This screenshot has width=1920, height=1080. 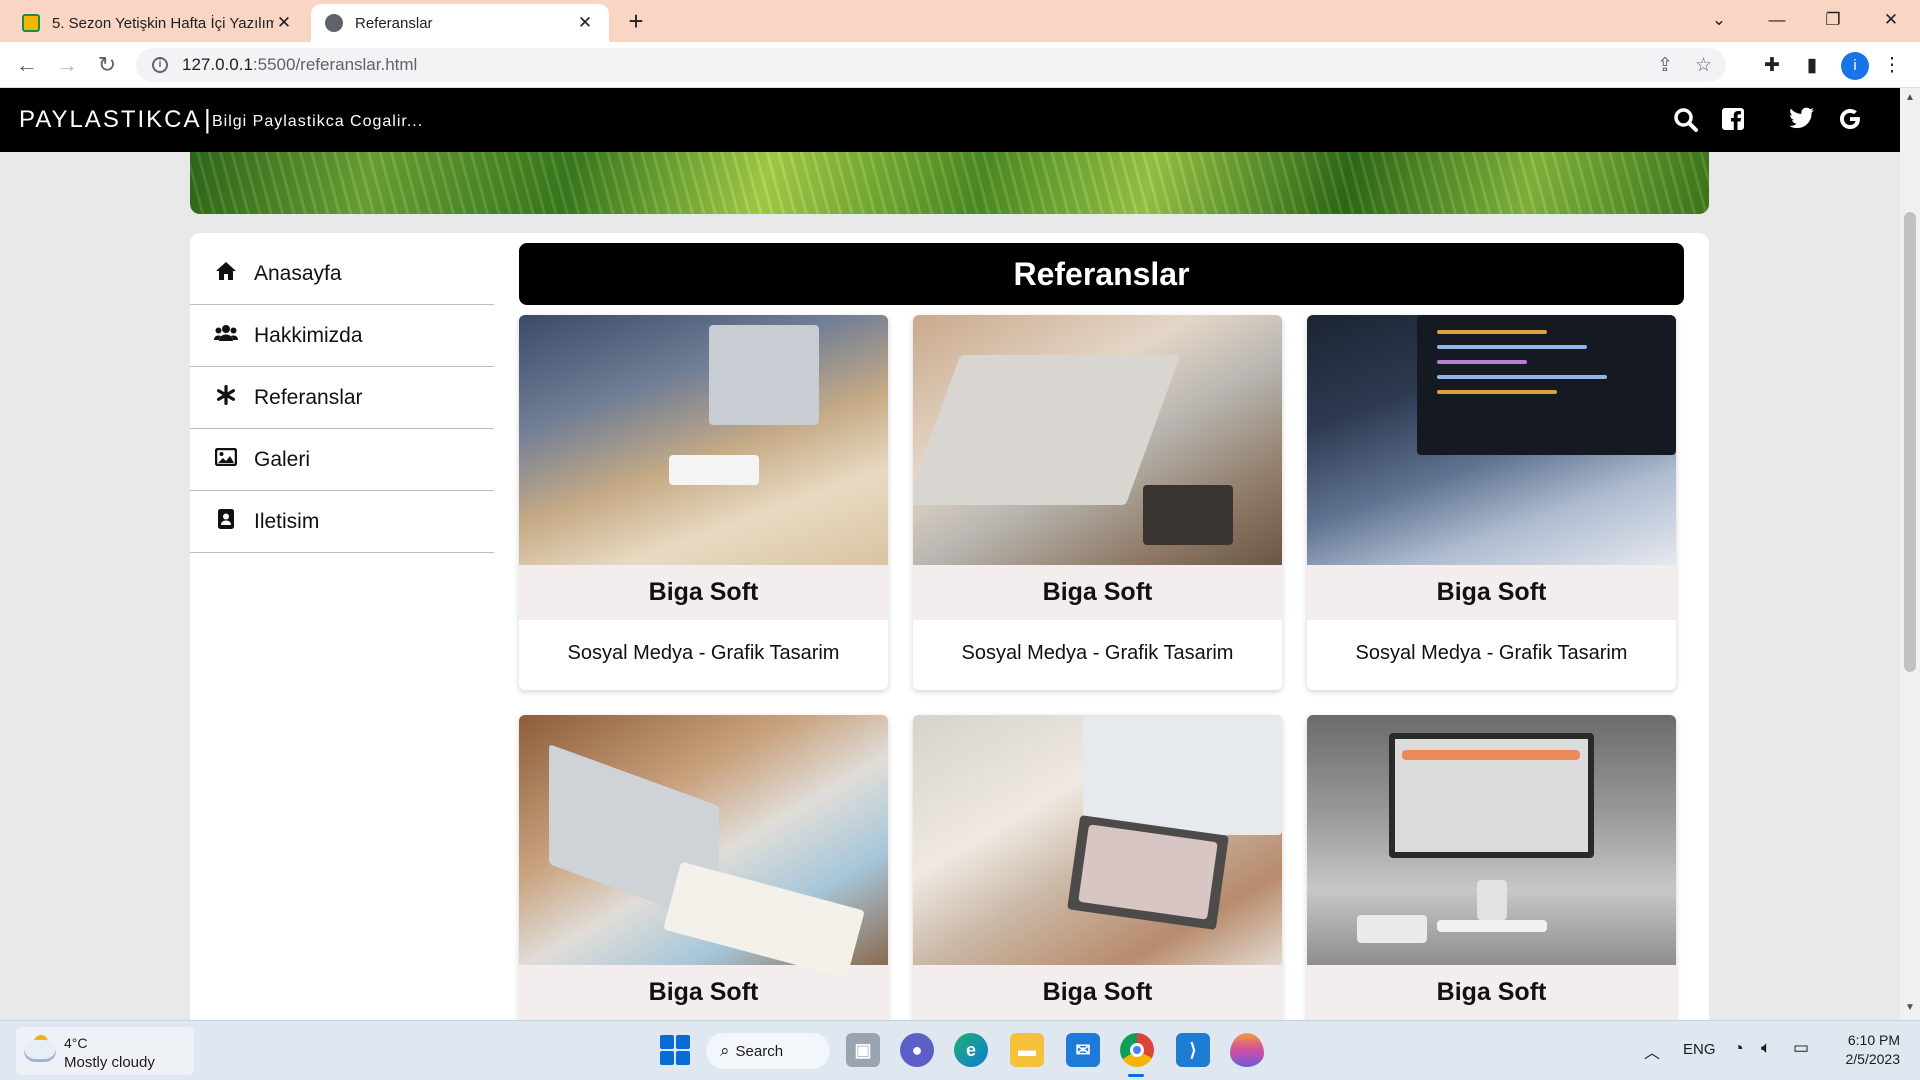 I want to click on url-text: 127.0.0.1:5500/referanslar.html, so click(x=299, y=65).